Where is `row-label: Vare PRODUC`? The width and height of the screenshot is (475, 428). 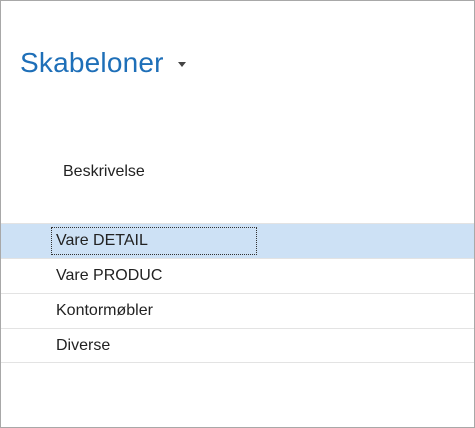
row-label: Vare PRODUC is located at coordinates (109, 275).